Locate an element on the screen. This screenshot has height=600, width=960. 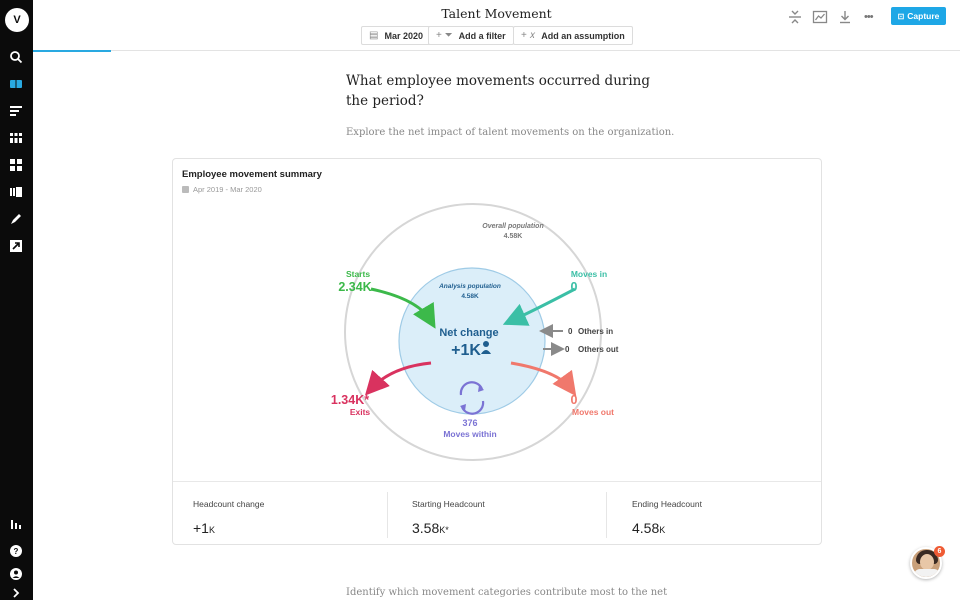
list-icon is located at coordinates (16, 111).